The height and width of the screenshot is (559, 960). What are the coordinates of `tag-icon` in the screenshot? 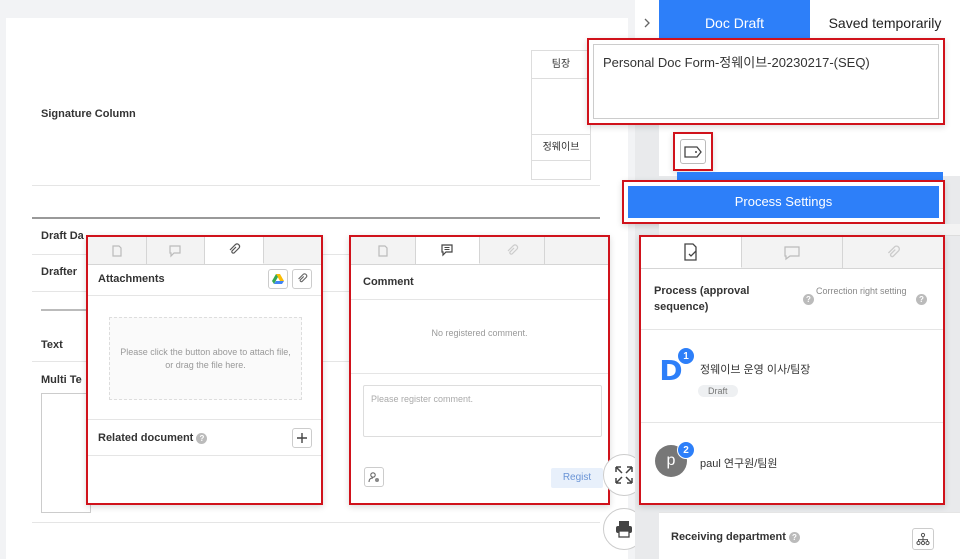 It's located at (693, 151).